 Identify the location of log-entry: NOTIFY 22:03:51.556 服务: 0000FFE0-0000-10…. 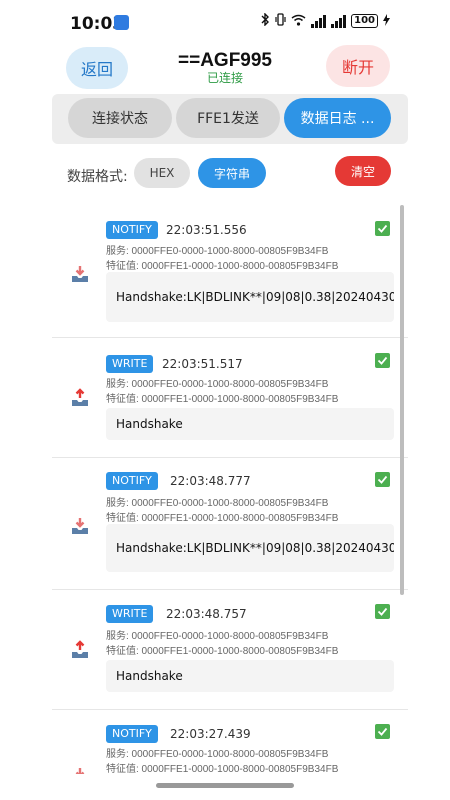
(230, 269).